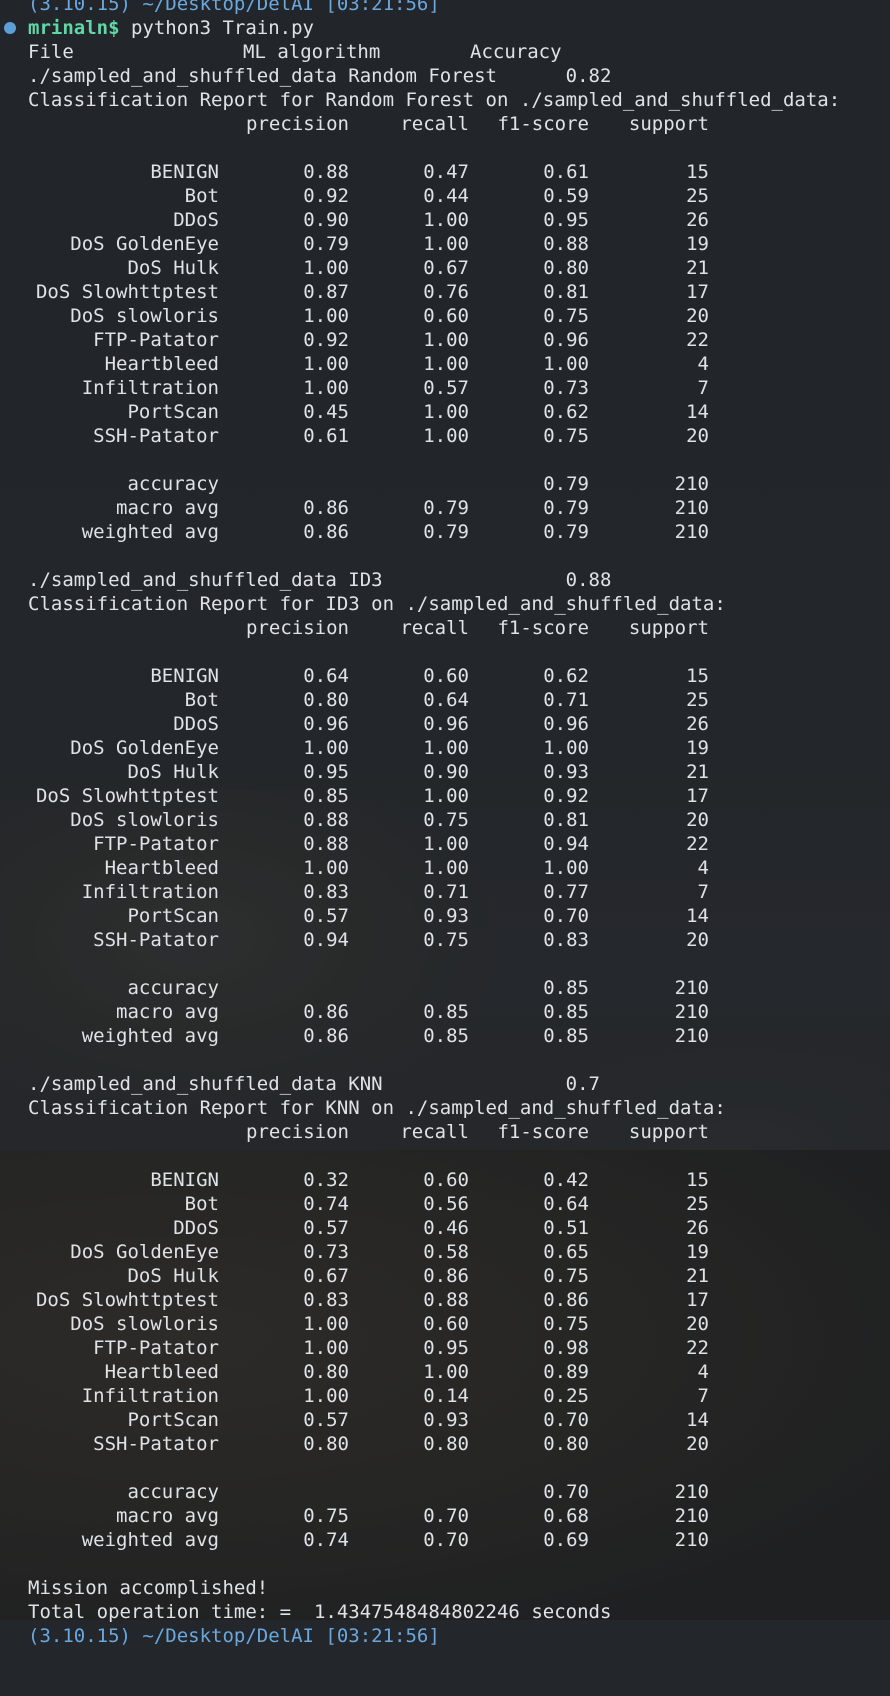  What do you see at coordinates (516, 52) in the screenshot?
I see `summary-header-accuracy: Accuracy` at bounding box center [516, 52].